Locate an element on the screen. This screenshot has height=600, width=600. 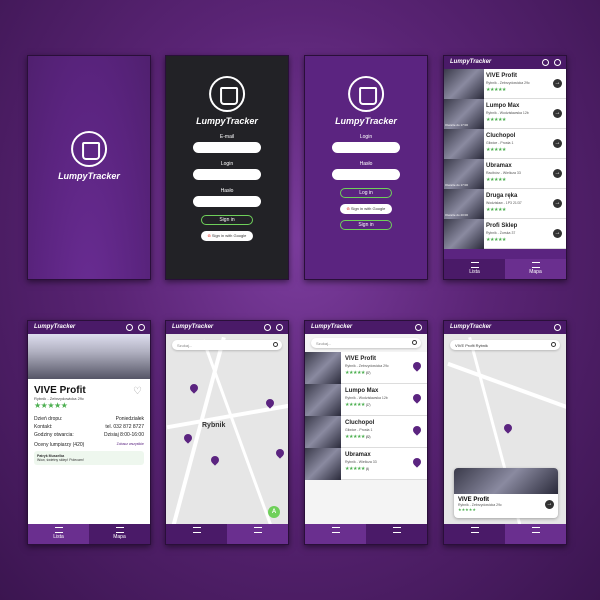
map-icon is located at coordinates (257, 530).